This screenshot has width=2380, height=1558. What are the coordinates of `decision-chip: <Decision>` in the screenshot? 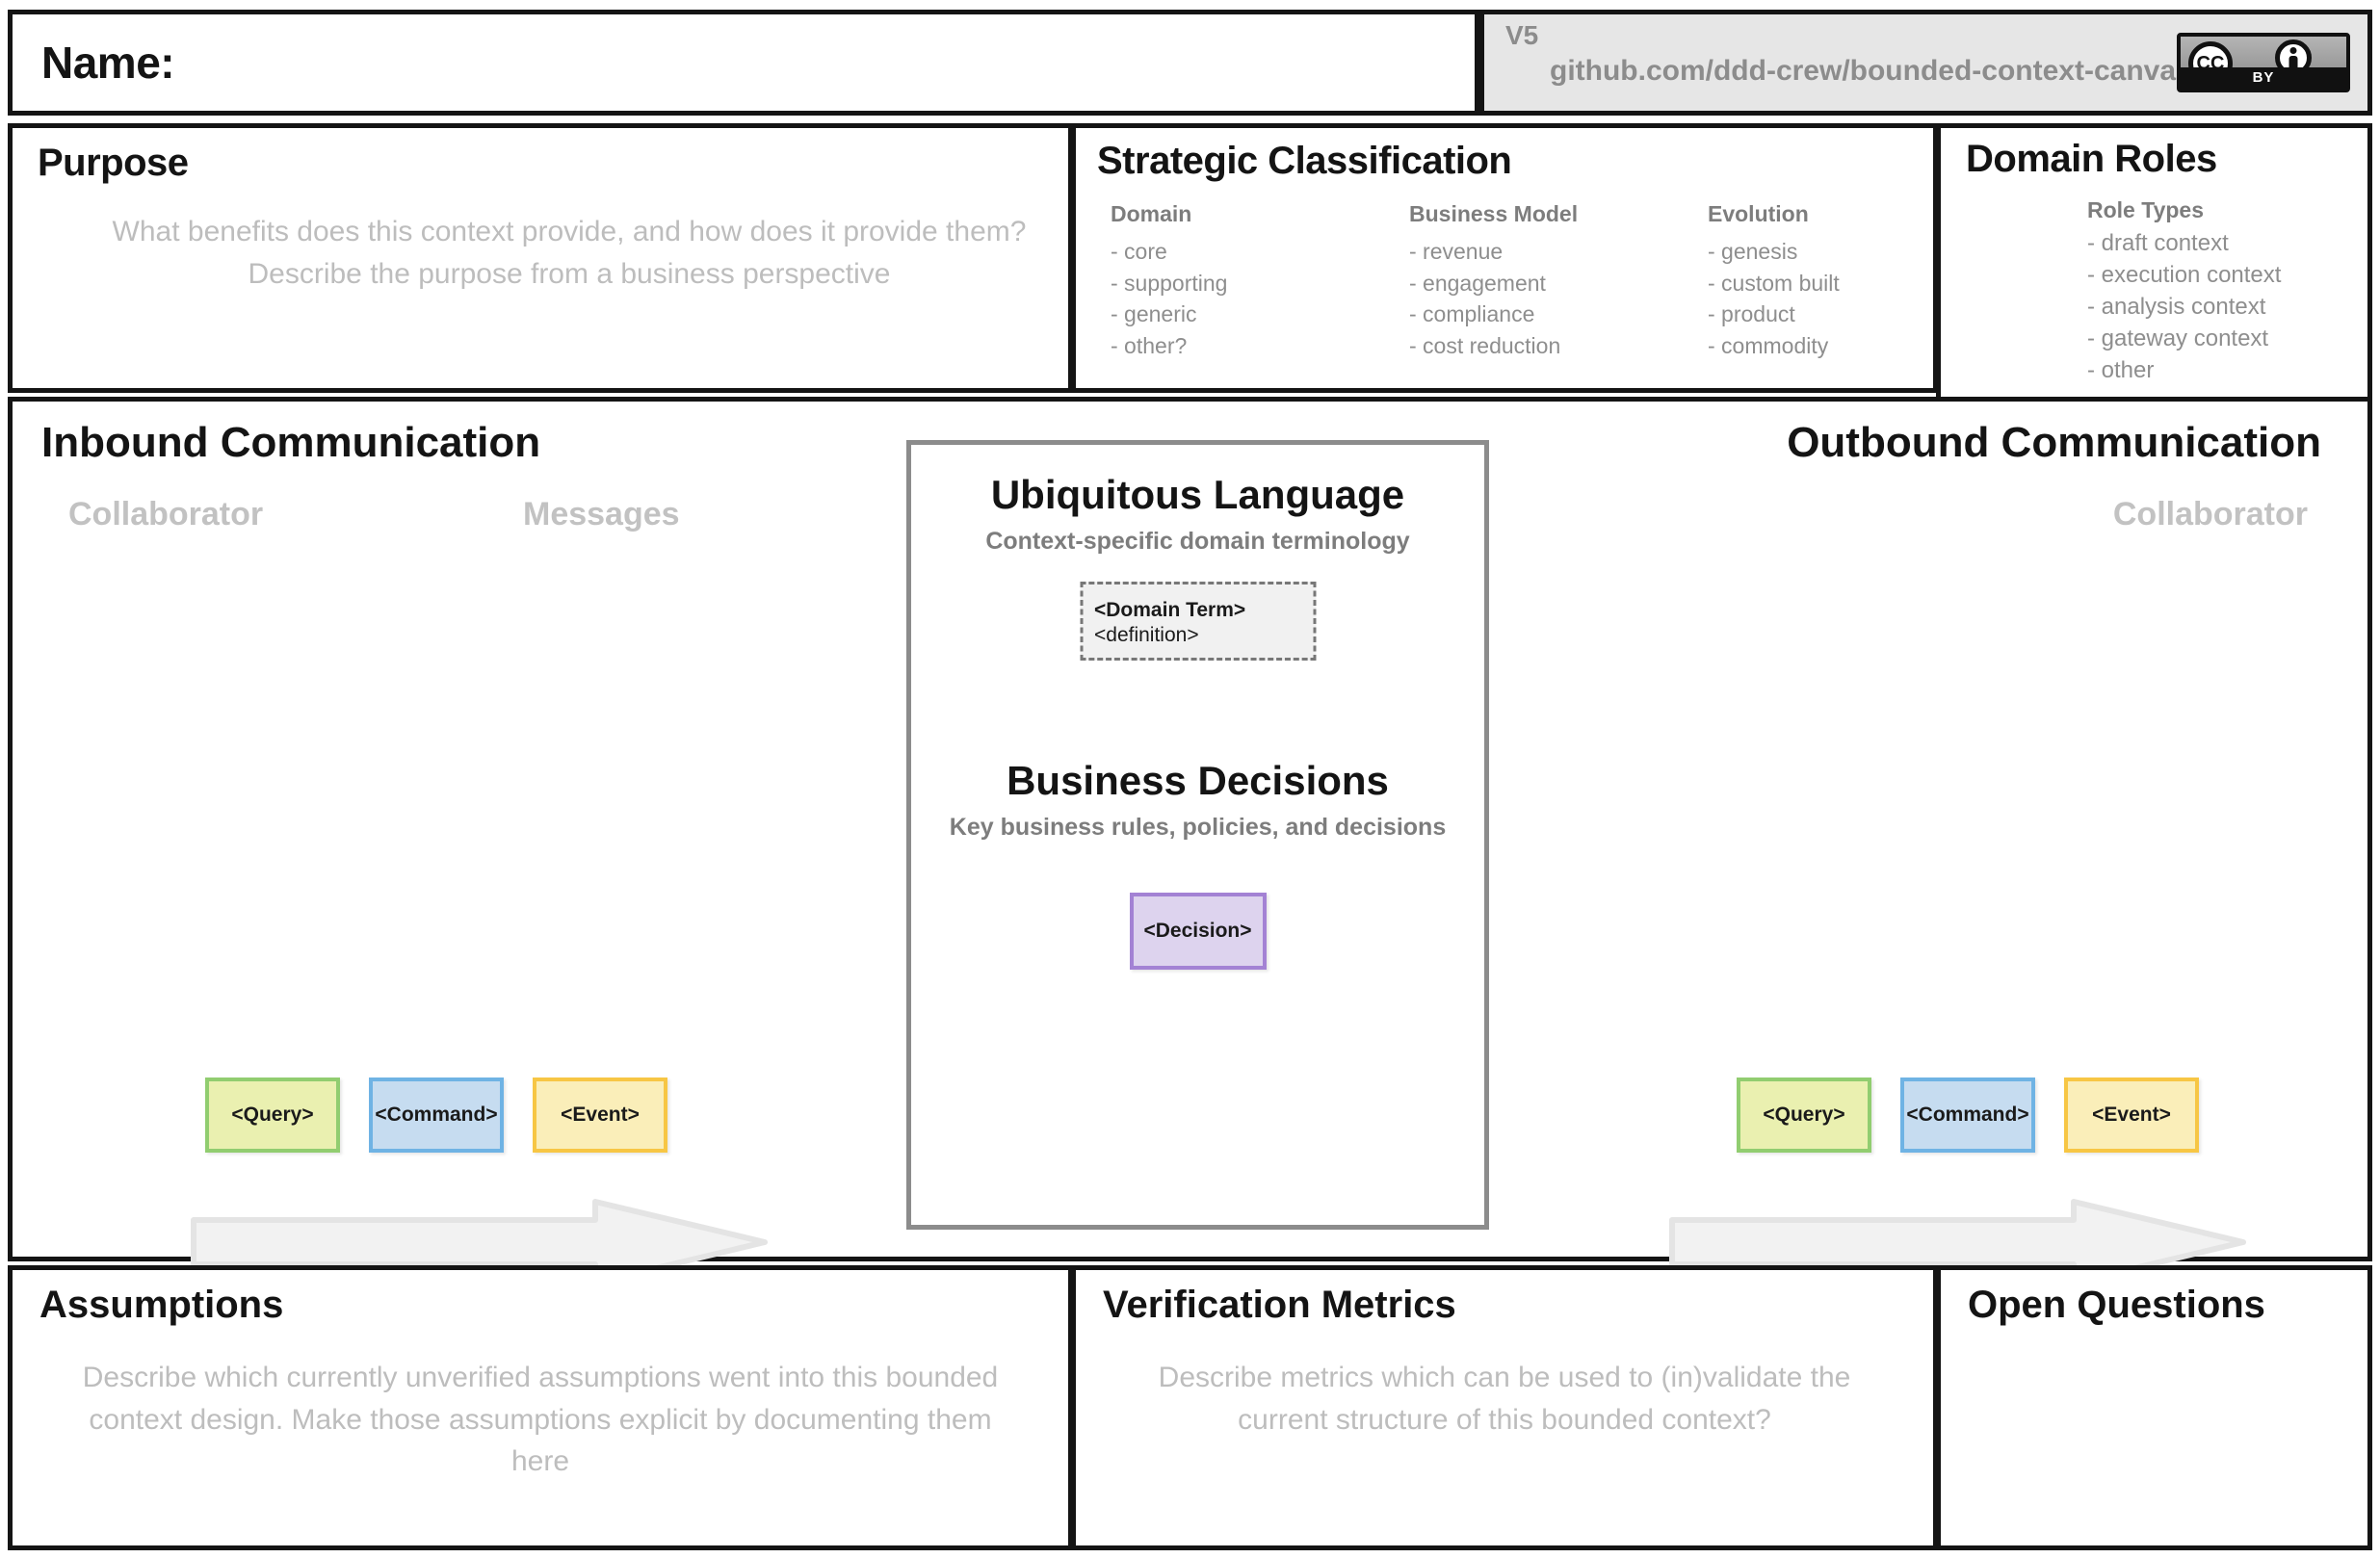 It's located at (1198, 931).